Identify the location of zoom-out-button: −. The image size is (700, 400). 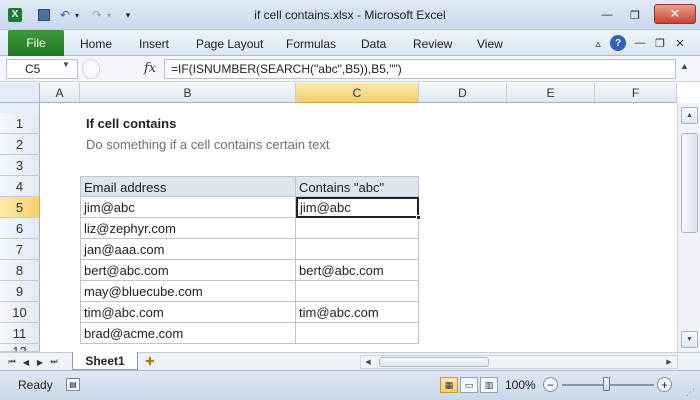
(550, 384).